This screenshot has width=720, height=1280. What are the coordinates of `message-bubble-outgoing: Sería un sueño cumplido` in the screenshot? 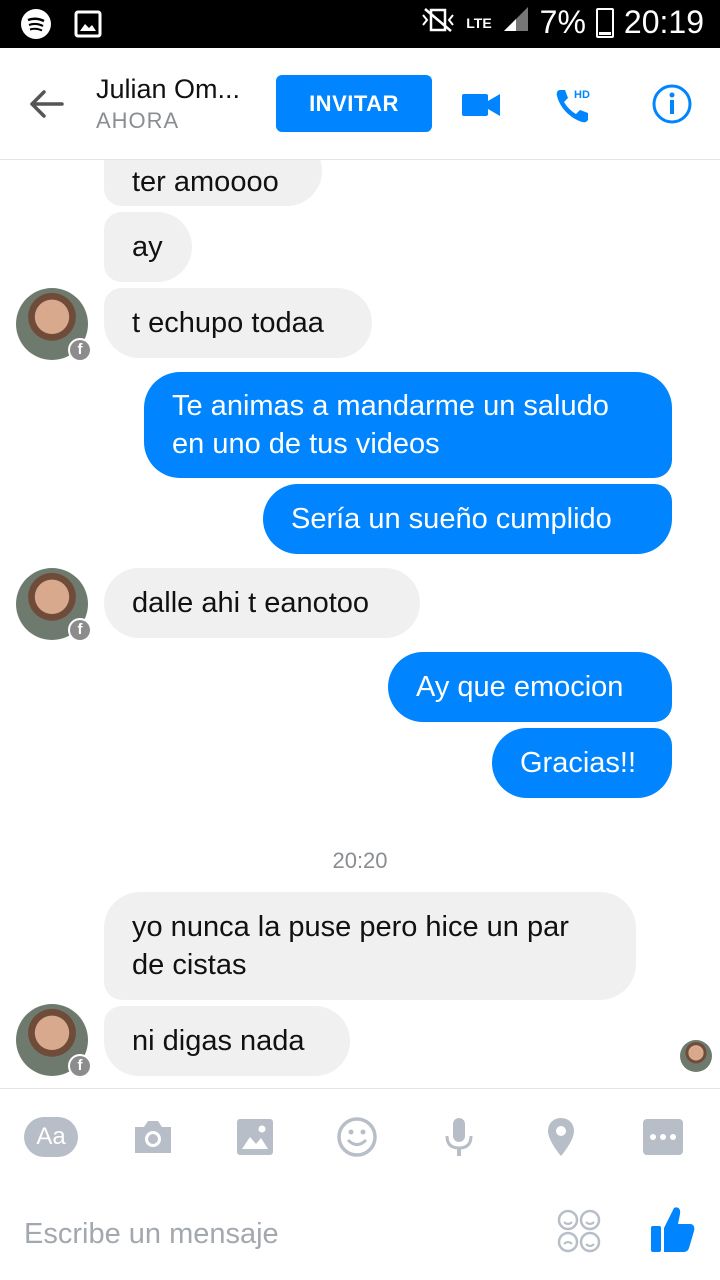 It's located at (467, 519).